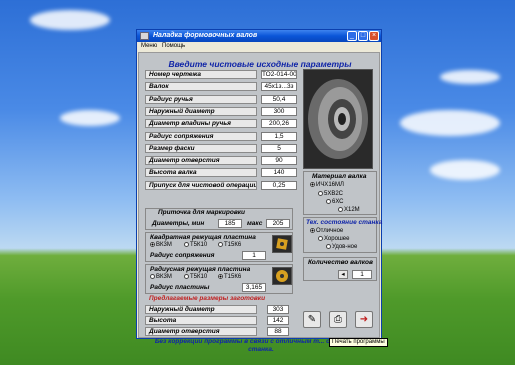 The height and width of the screenshot is (365, 515). I want to click on material-title: Материал валка, so click(339, 176).